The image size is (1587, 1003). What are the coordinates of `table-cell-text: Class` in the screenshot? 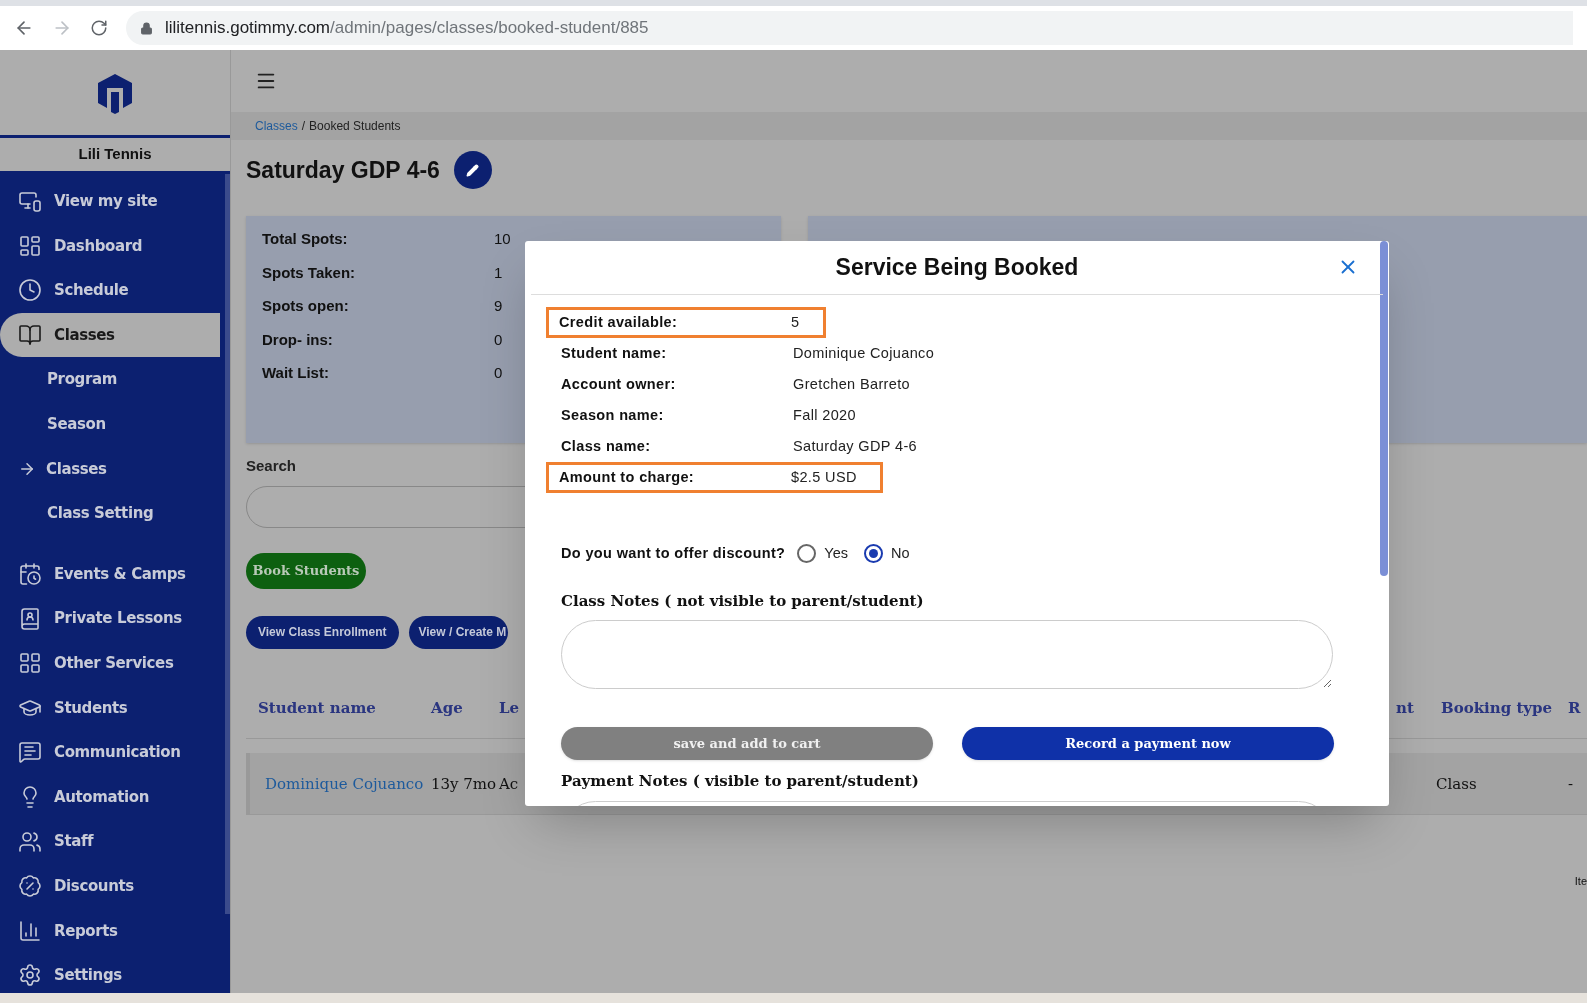 It's located at (1456, 784).